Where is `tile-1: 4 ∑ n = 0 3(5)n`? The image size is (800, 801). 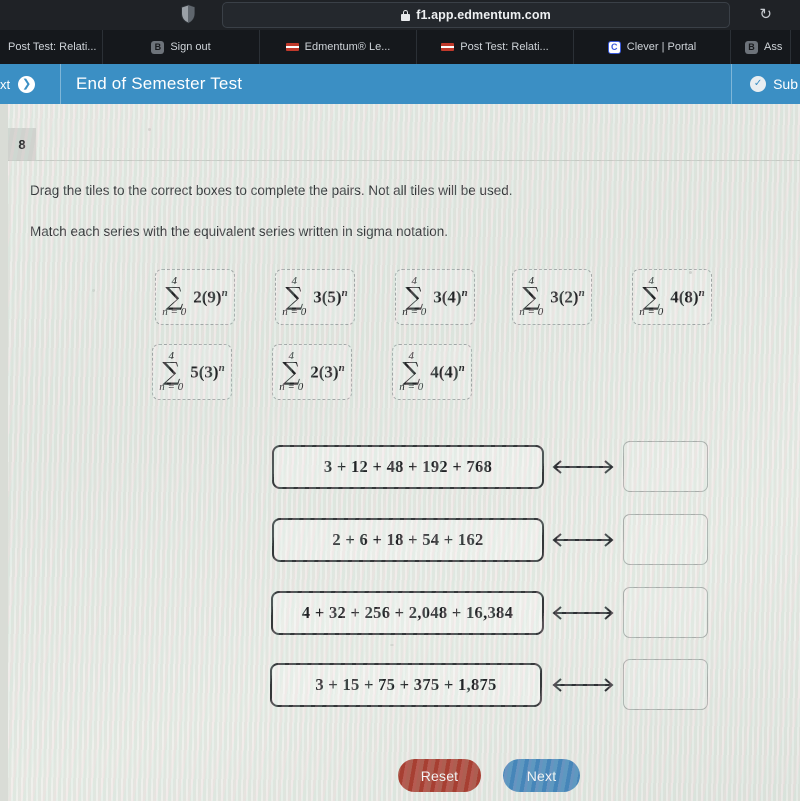 tile-1: 4 ∑ n = 0 3(5)n is located at coordinates (315, 297).